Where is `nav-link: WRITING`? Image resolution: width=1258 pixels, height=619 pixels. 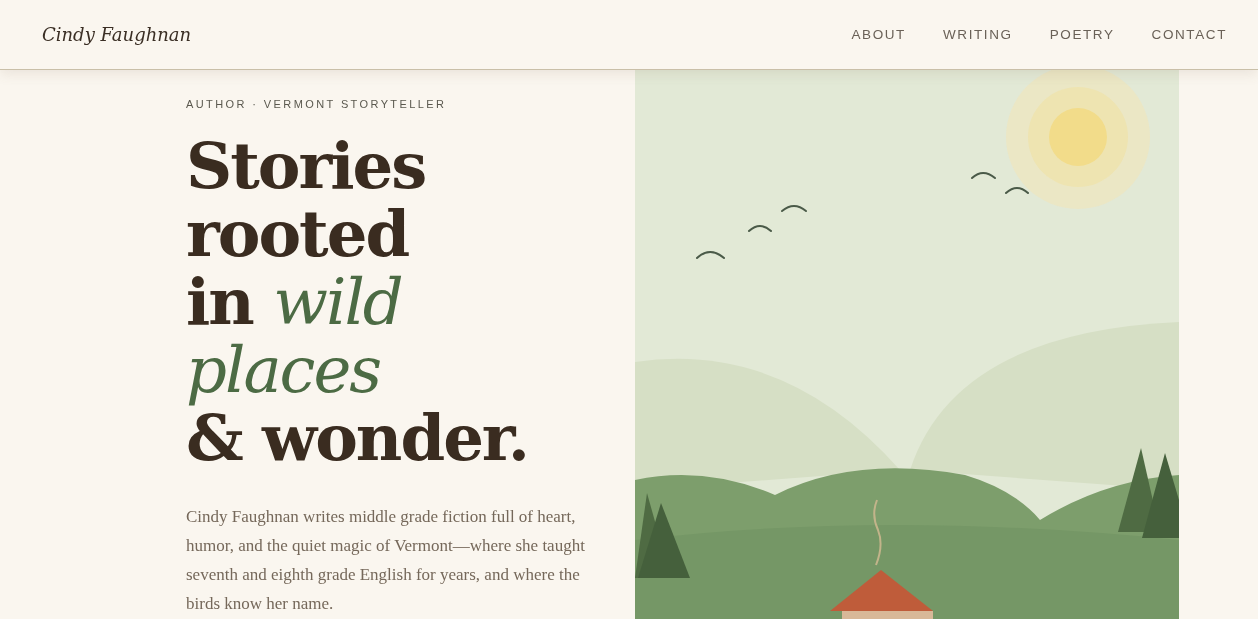
nav-link: WRITING is located at coordinates (977, 34).